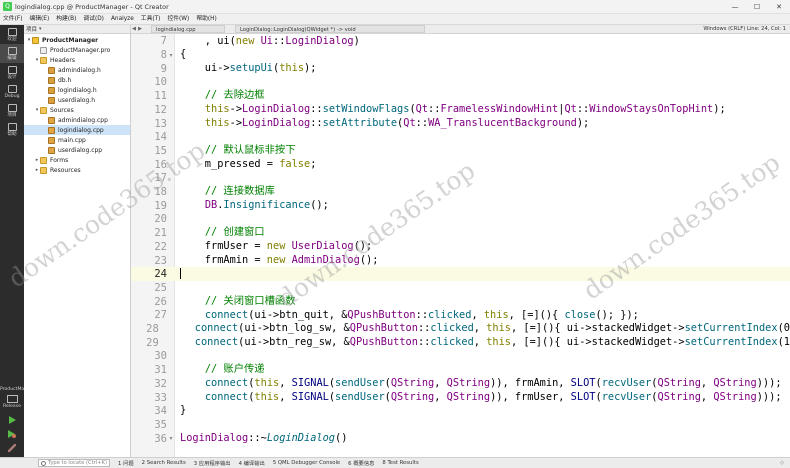 Image resolution: width=790 pixels, height=468 pixels. What do you see at coordinates (77, 100) in the screenshot?
I see `tree-item: userdialog.h` at bounding box center [77, 100].